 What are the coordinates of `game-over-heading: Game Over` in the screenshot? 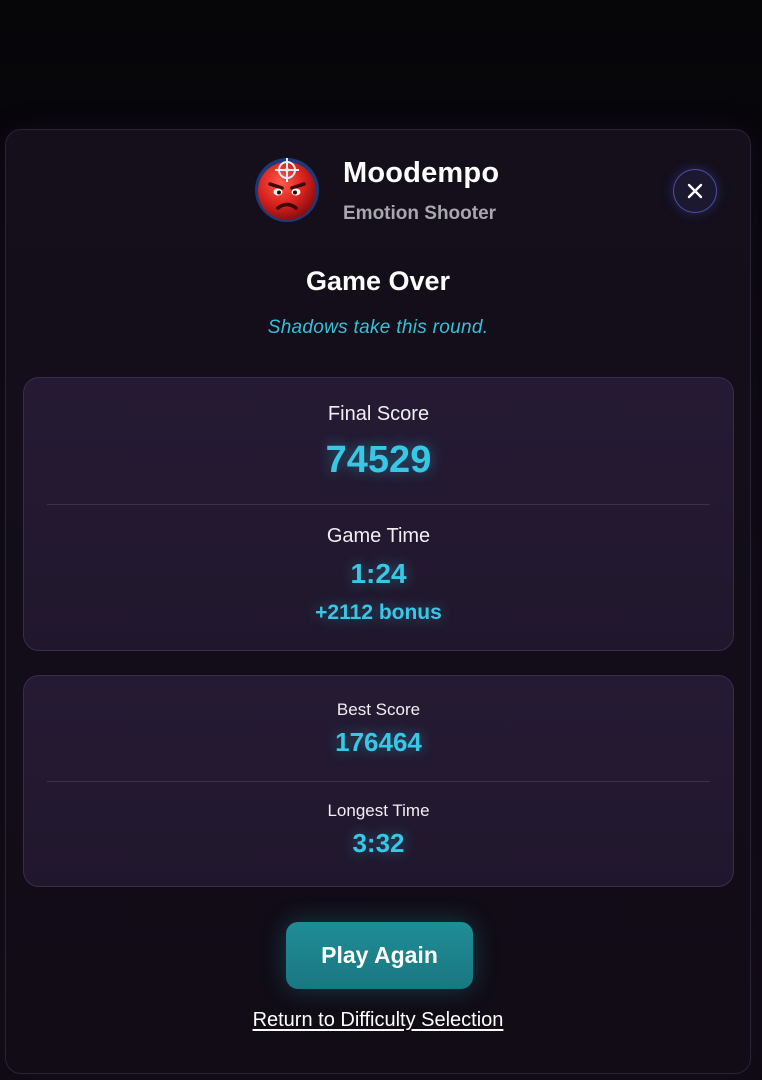 It's located at (378, 281).